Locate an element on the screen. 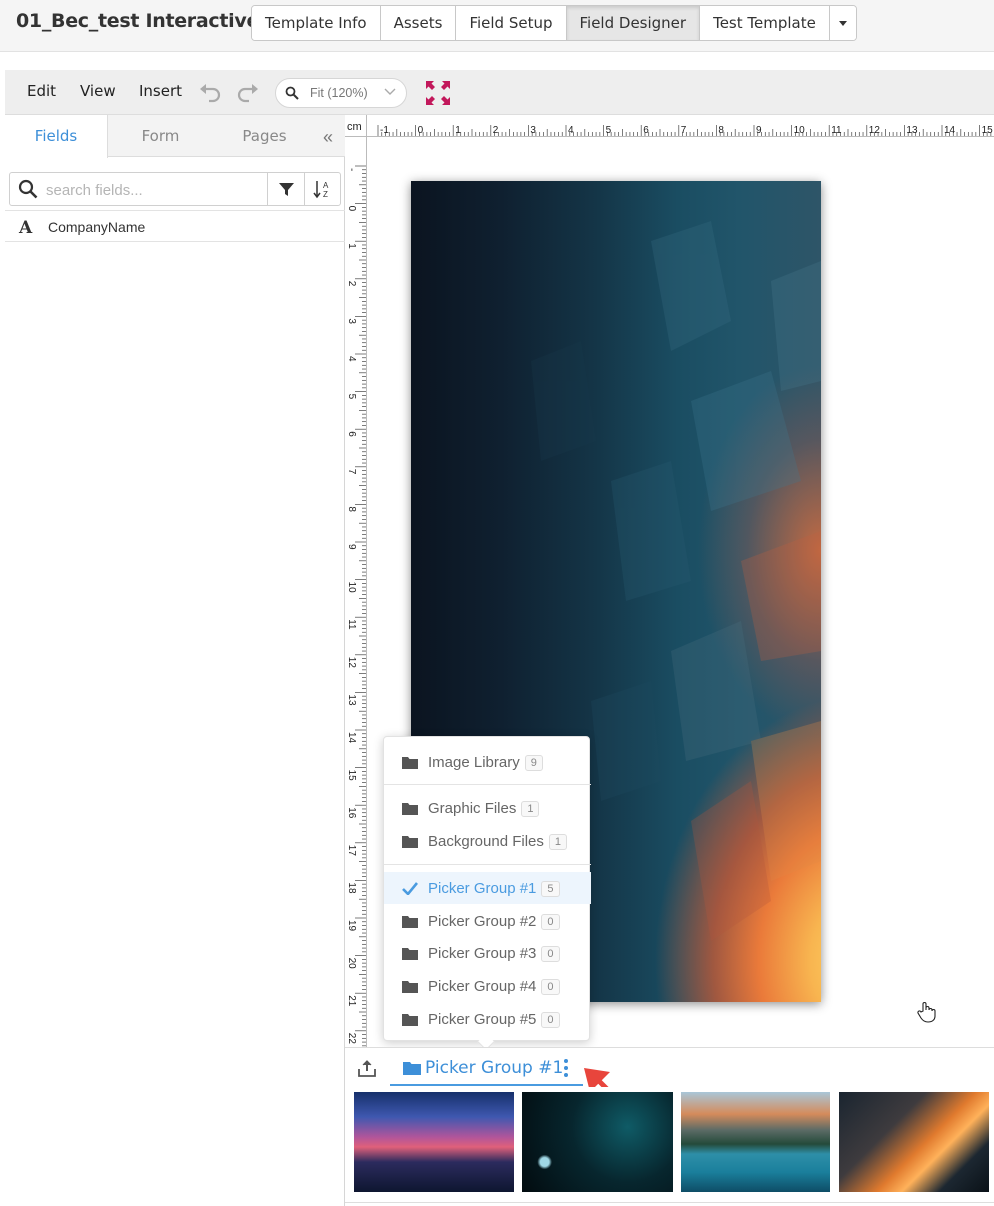 This screenshot has width=994, height=1206. city-sunset-thumbnail is located at coordinates (434, 1142).